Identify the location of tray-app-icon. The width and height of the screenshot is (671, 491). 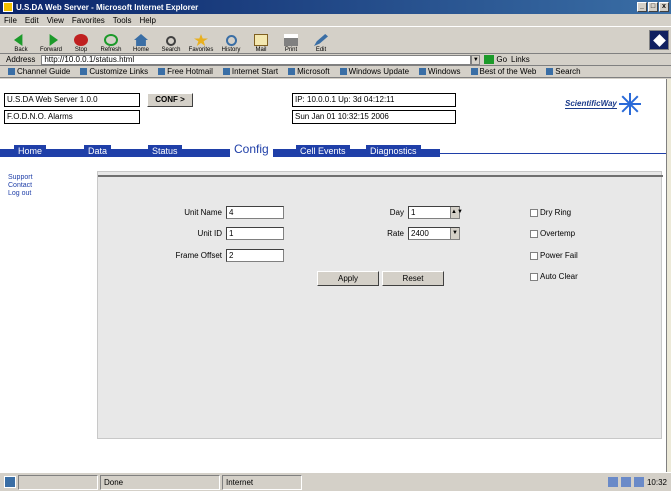
(638, 482).